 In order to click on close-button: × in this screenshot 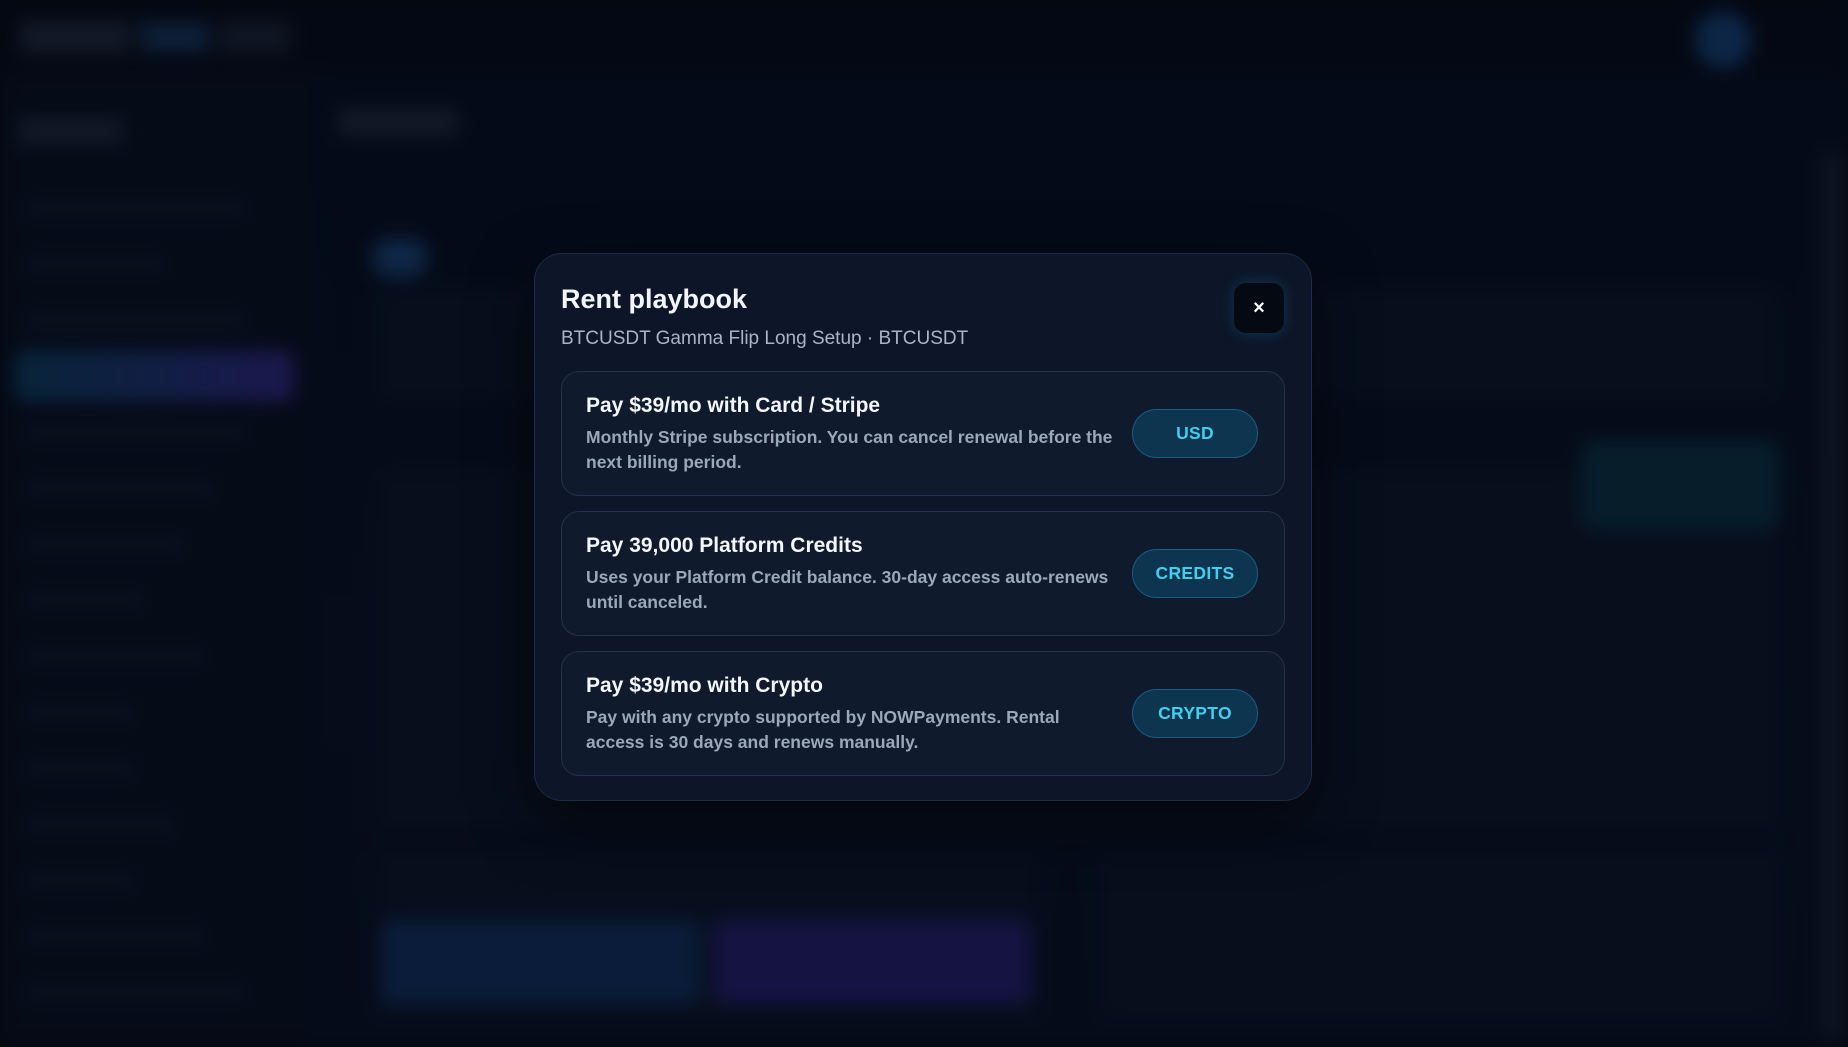, I will do `click(1259, 308)`.